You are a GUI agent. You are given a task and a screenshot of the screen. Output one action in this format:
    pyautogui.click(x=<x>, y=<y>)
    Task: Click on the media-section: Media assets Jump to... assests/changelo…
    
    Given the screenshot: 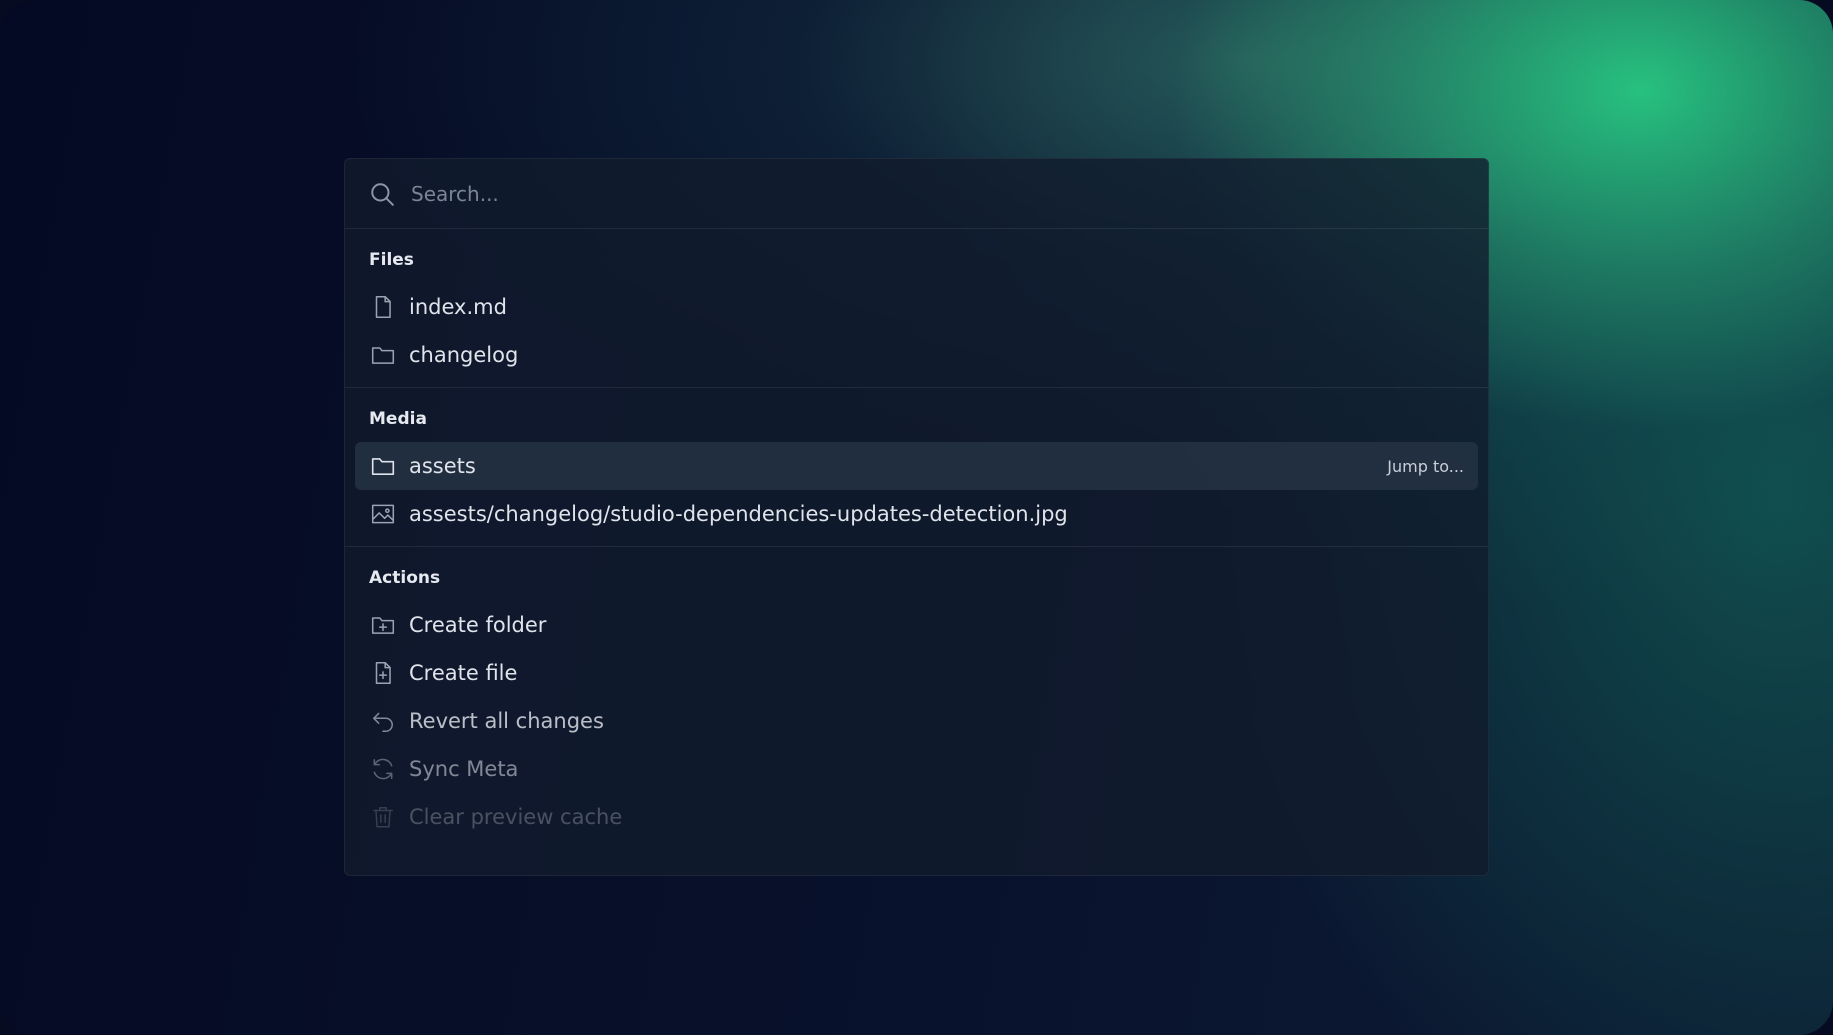 What is the action you would take?
    pyautogui.click(x=916, y=467)
    